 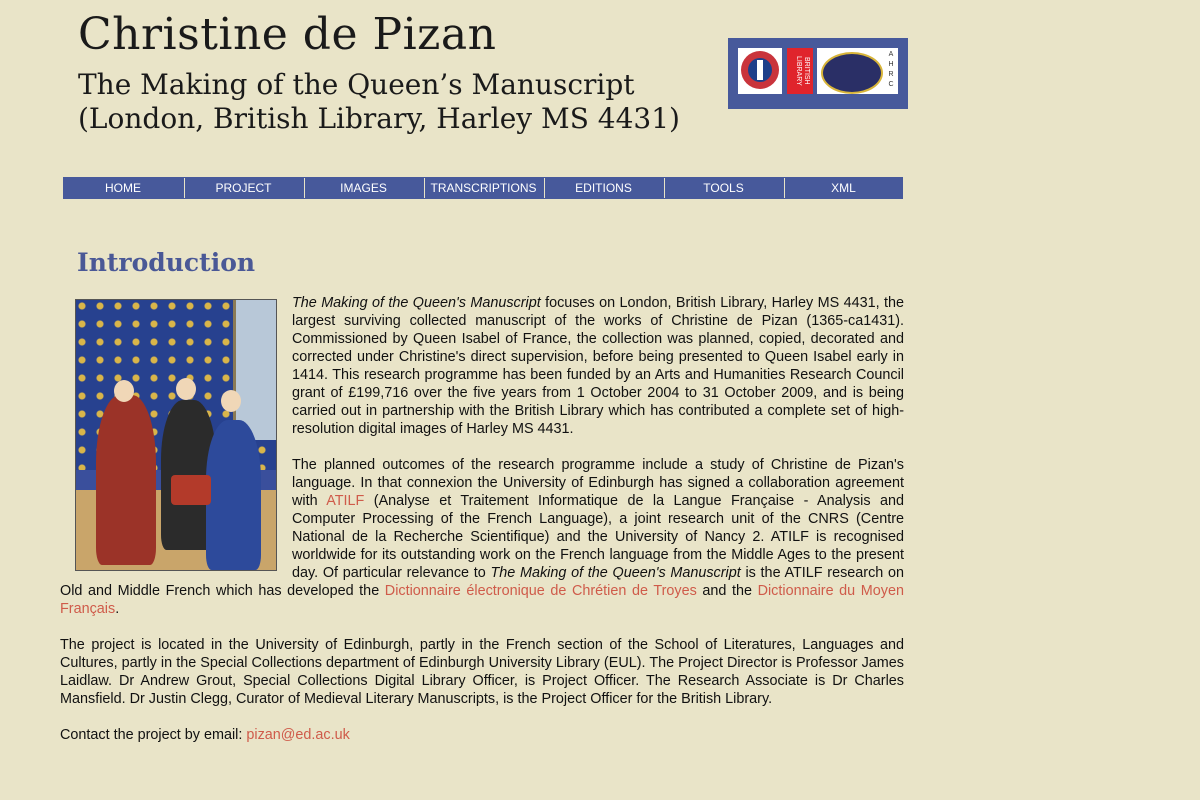 What do you see at coordinates (166, 262) in the screenshot?
I see `page-title: Introduction` at bounding box center [166, 262].